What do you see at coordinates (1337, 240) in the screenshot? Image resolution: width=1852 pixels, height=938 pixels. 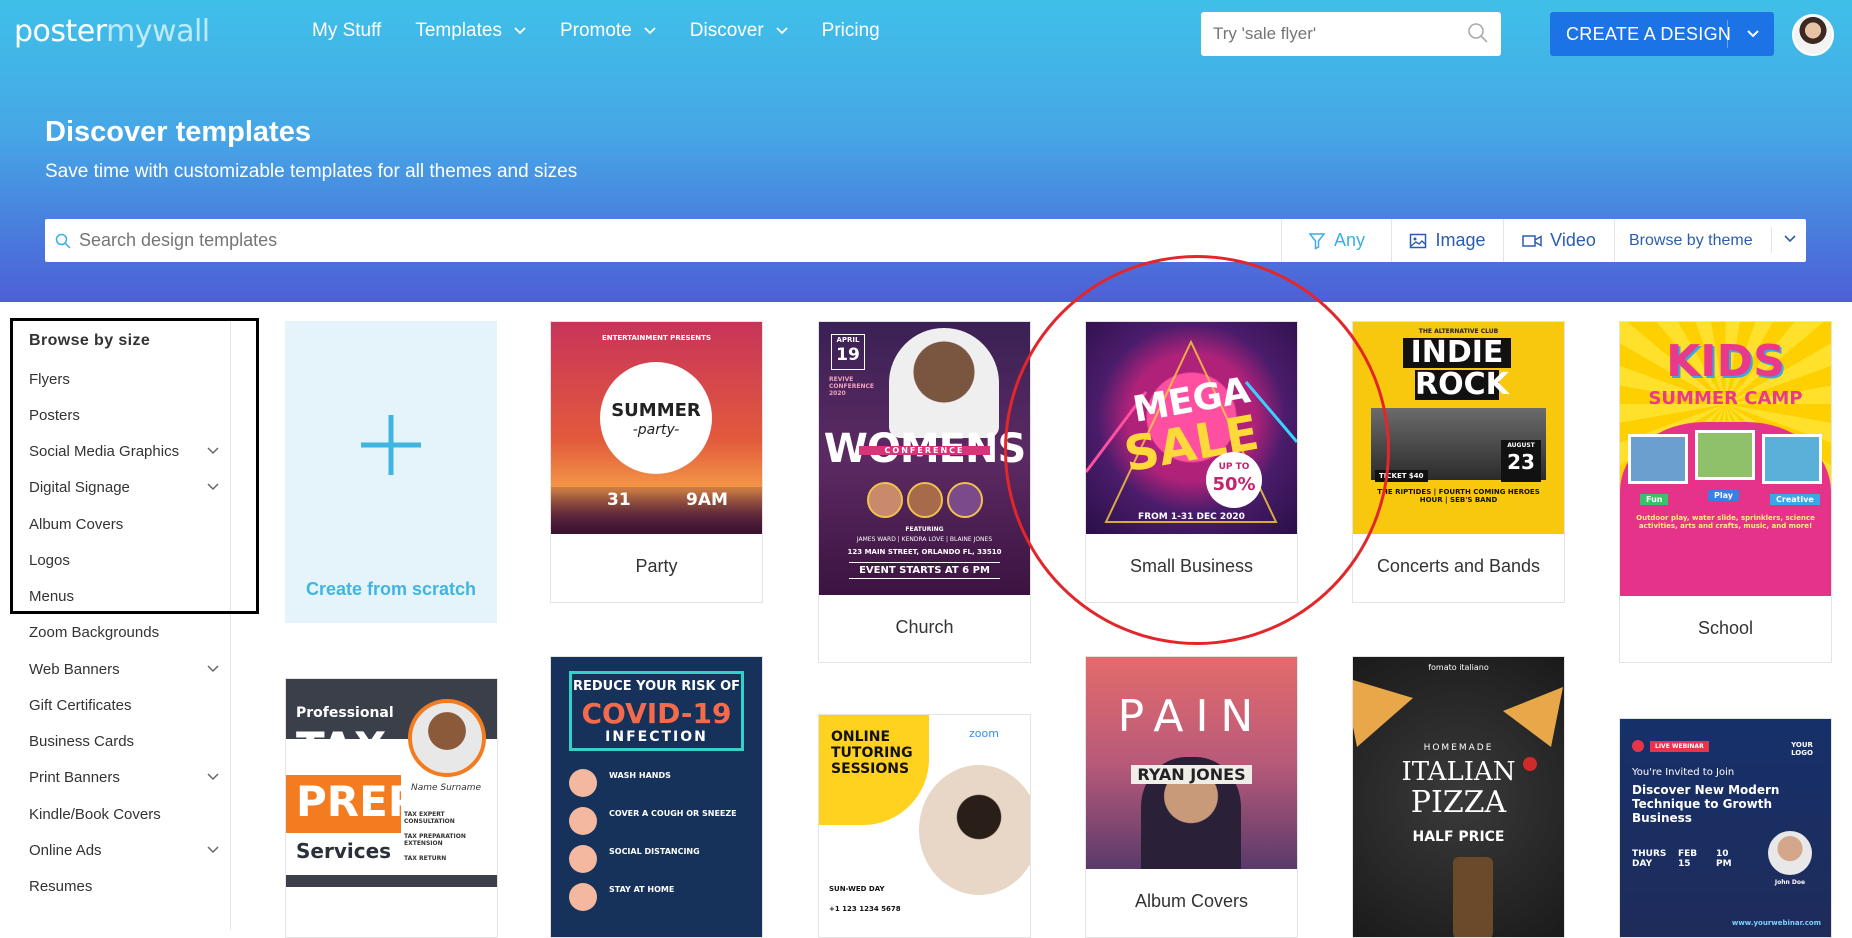 I see `filter-any-button: Any` at bounding box center [1337, 240].